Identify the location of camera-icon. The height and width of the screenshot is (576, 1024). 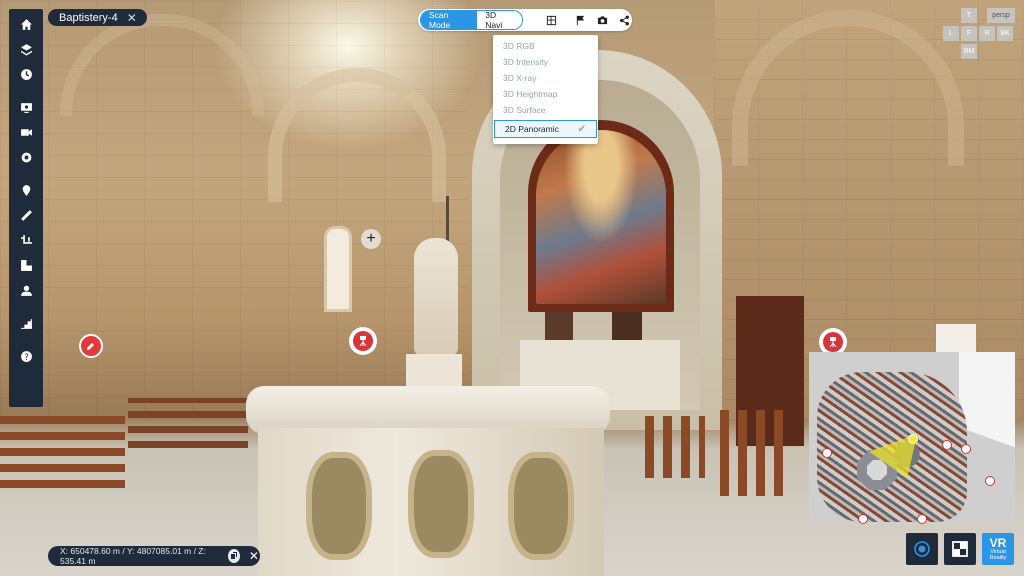
(602, 19).